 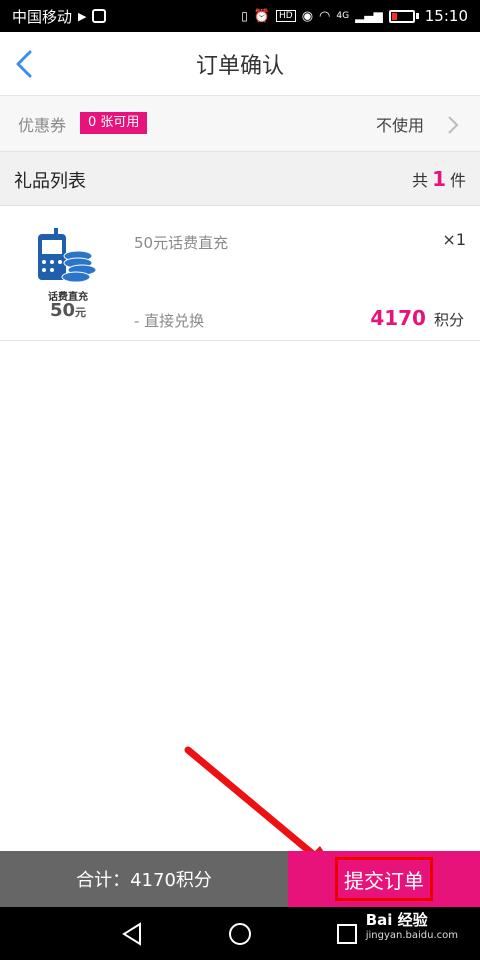 What do you see at coordinates (240, 179) in the screenshot?
I see `gift-list-header: 礼品列表 共1件` at bounding box center [240, 179].